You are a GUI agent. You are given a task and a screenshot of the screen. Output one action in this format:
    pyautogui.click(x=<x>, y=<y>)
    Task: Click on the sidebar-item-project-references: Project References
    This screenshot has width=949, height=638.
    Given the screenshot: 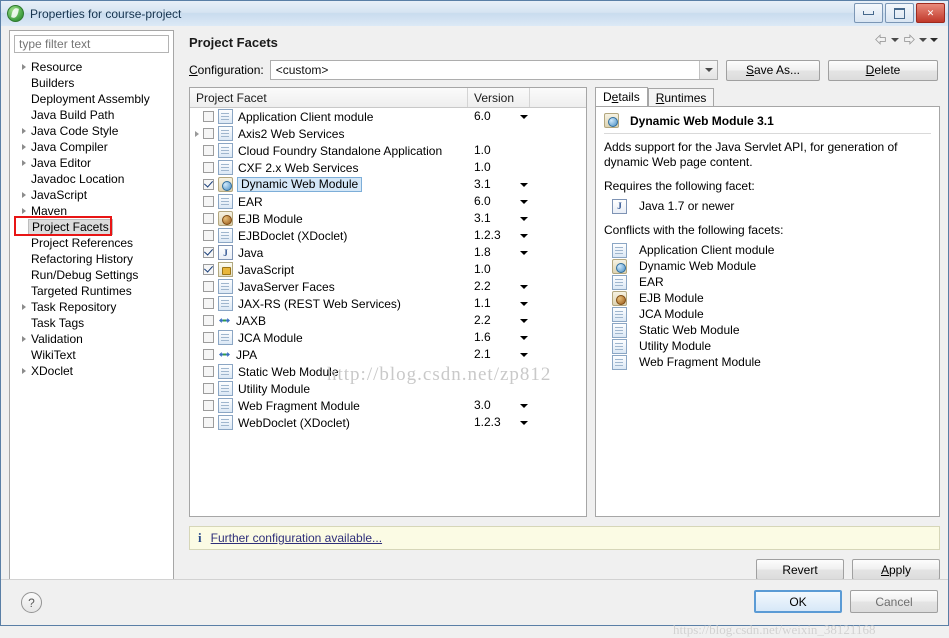 What is the action you would take?
    pyautogui.click(x=91, y=243)
    